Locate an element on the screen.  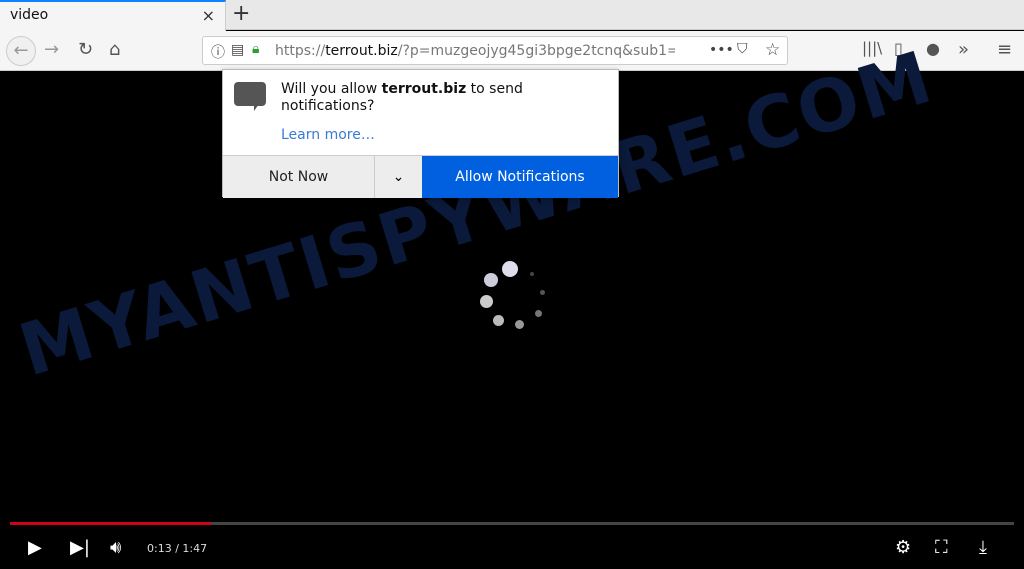
account-icon: ● is located at coordinates (933, 48).